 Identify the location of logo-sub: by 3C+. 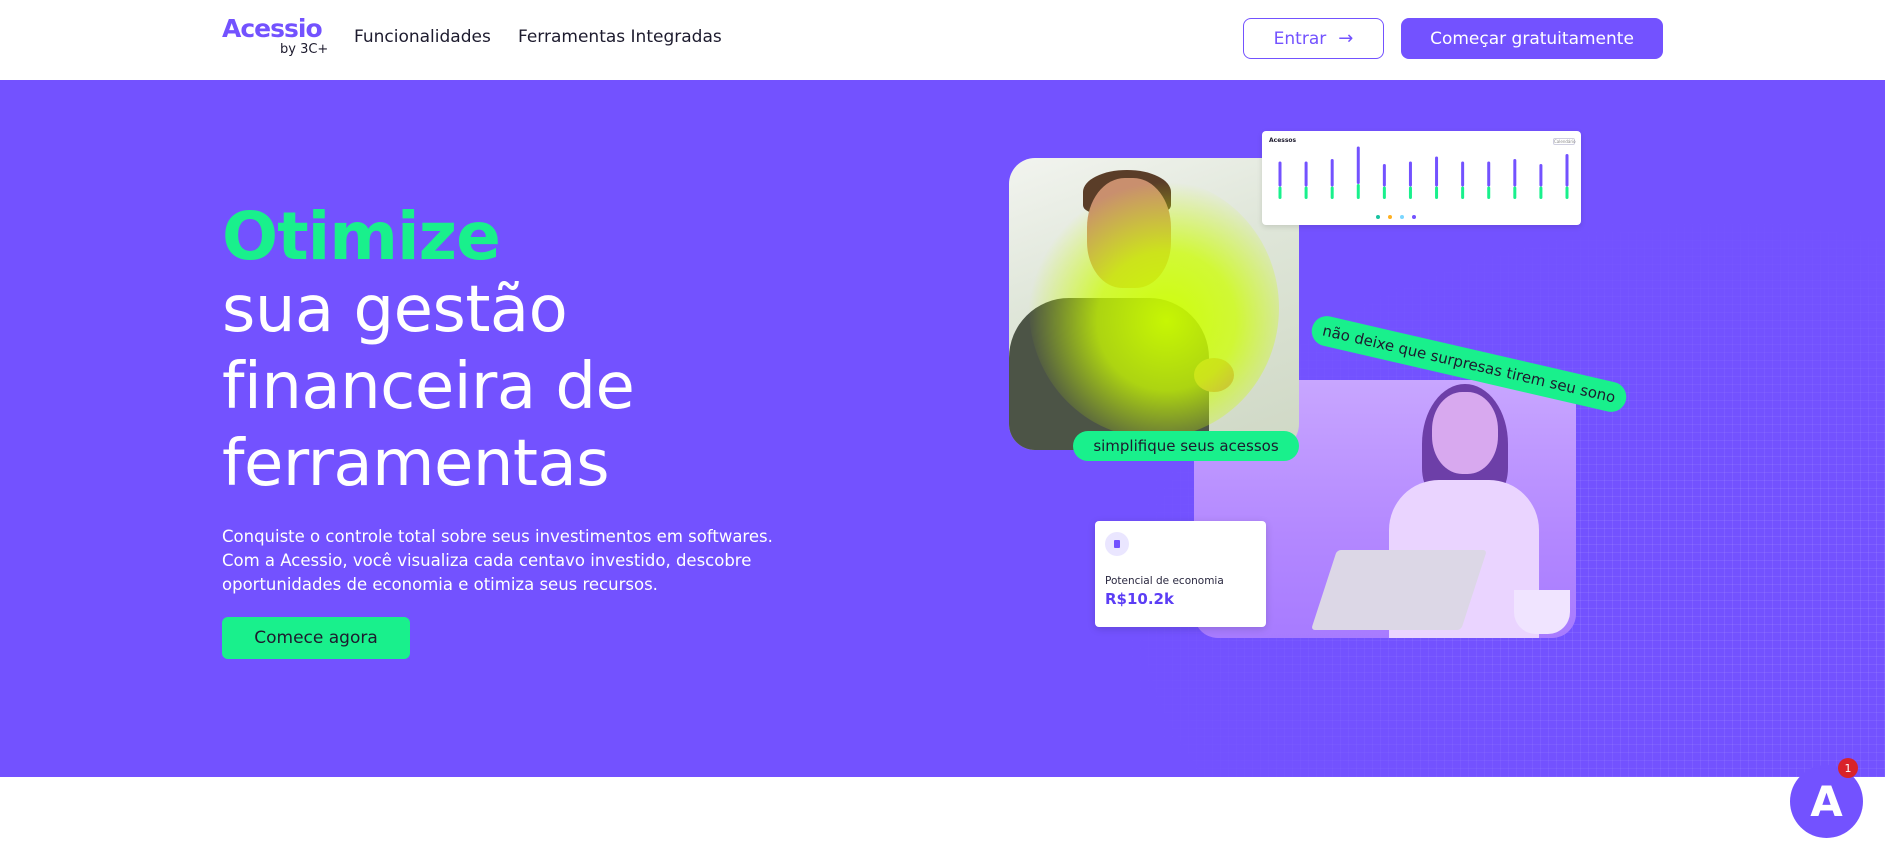
(304, 49).